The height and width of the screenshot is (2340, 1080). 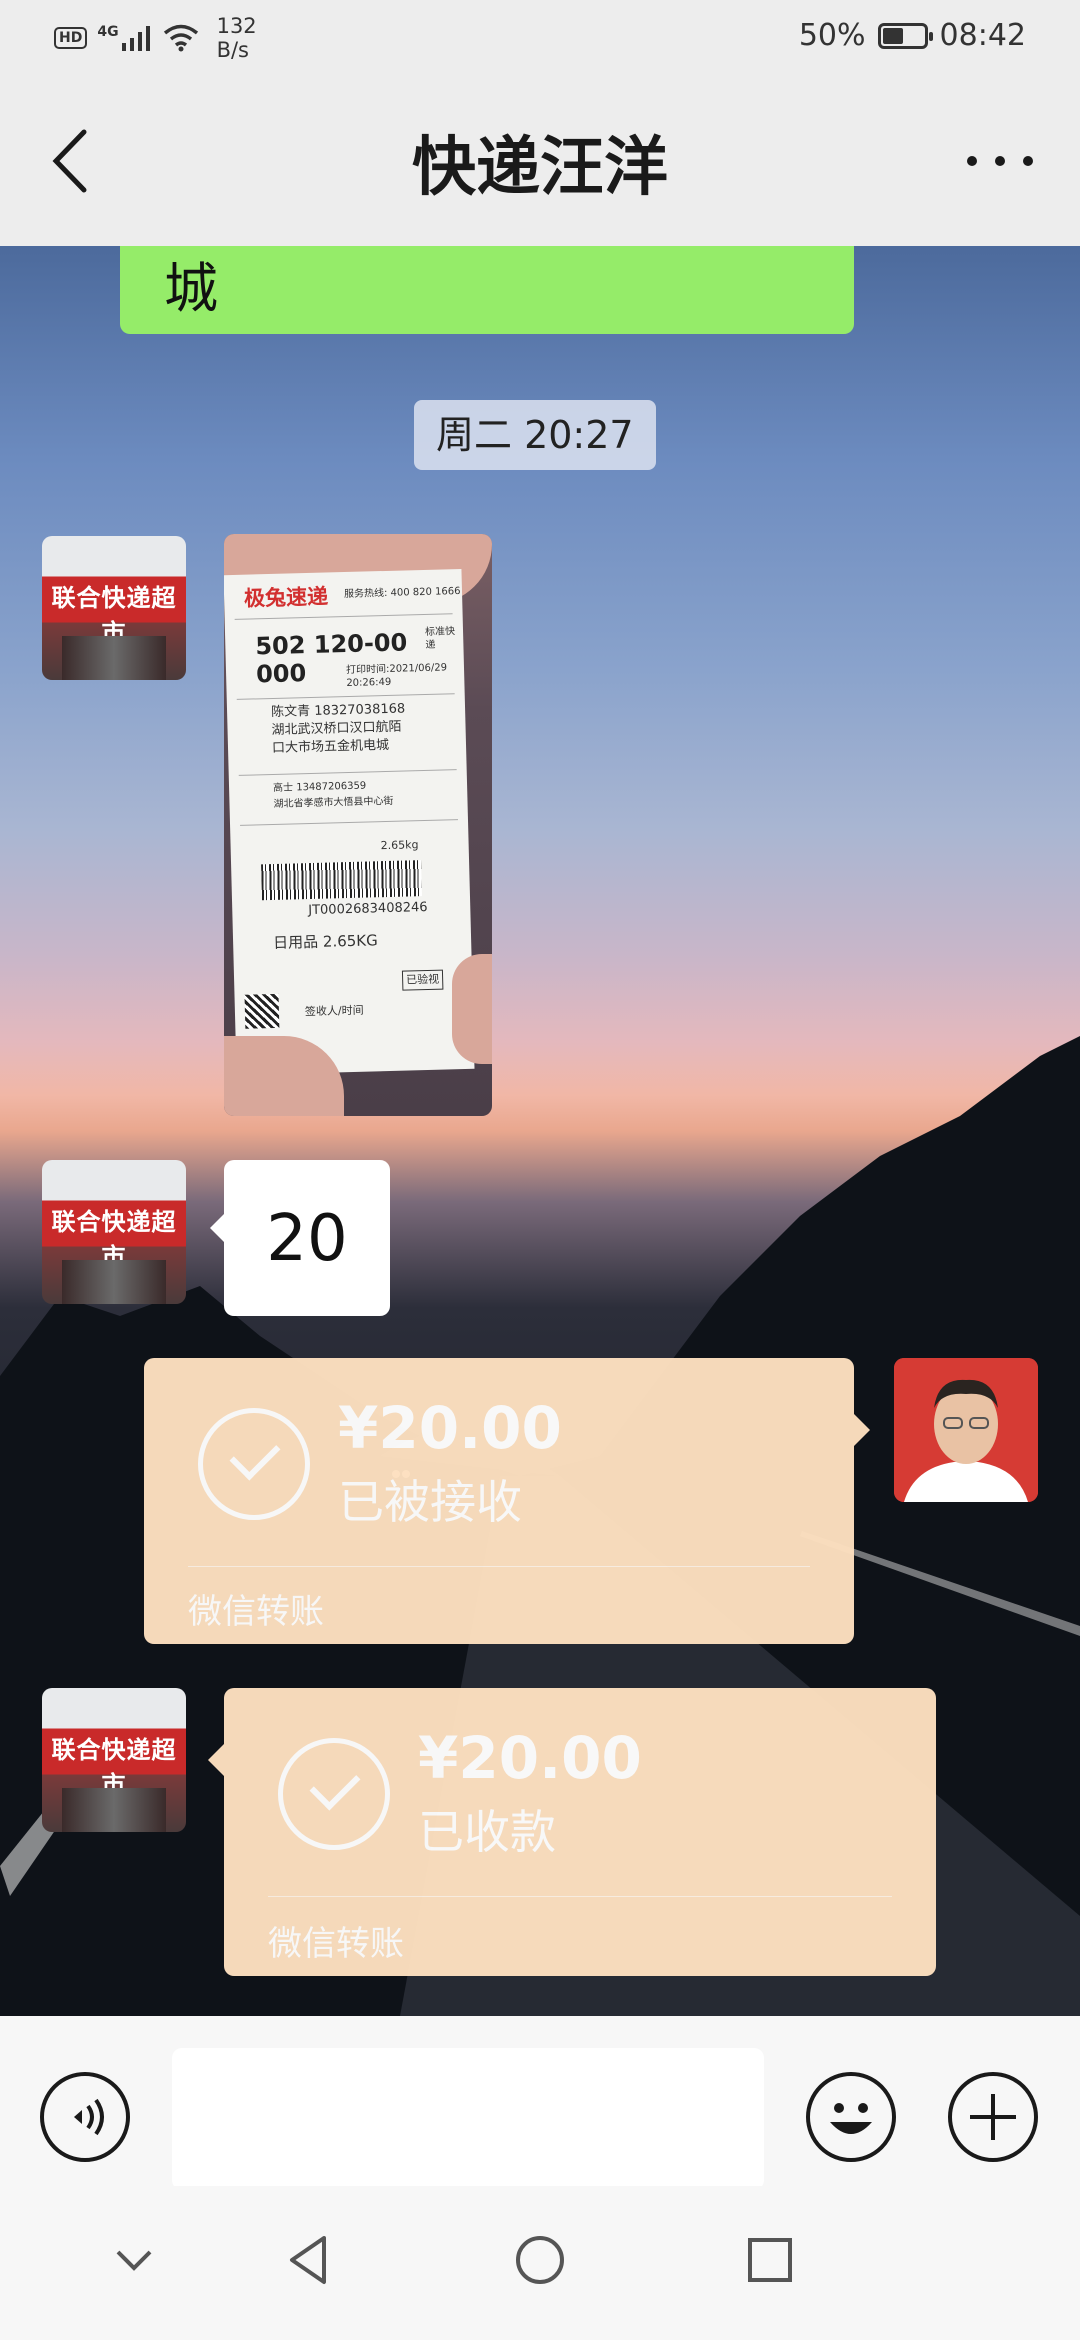 I want to click on net-speed-unit: B/s, so click(x=233, y=50).